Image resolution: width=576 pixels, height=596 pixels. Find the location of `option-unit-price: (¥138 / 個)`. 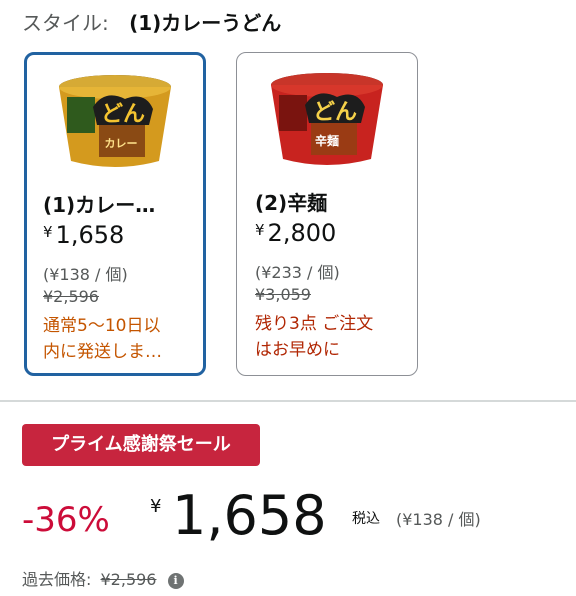

option-unit-price: (¥138 / 個) is located at coordinates (85, 274).